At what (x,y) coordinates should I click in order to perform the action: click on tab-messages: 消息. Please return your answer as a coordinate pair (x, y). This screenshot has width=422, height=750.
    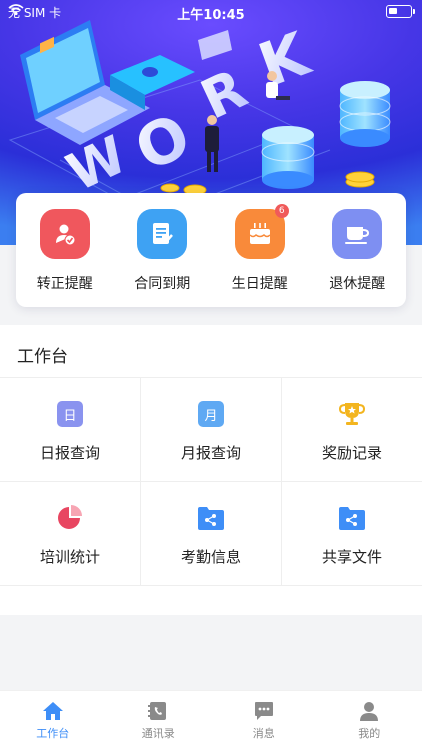
    Looking at the image, I should click on (264, 720).